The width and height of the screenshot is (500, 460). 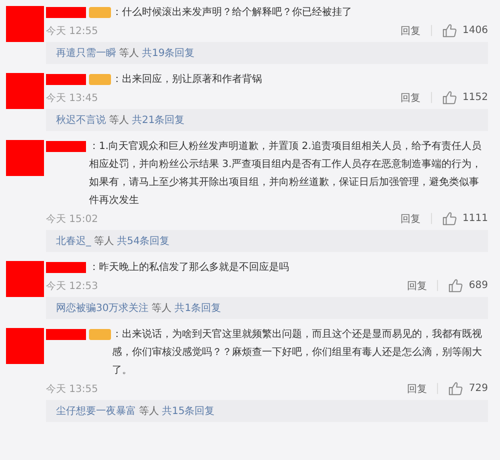 I want to click on comment-time: 今天 13:45, so click(x=72, y=98).